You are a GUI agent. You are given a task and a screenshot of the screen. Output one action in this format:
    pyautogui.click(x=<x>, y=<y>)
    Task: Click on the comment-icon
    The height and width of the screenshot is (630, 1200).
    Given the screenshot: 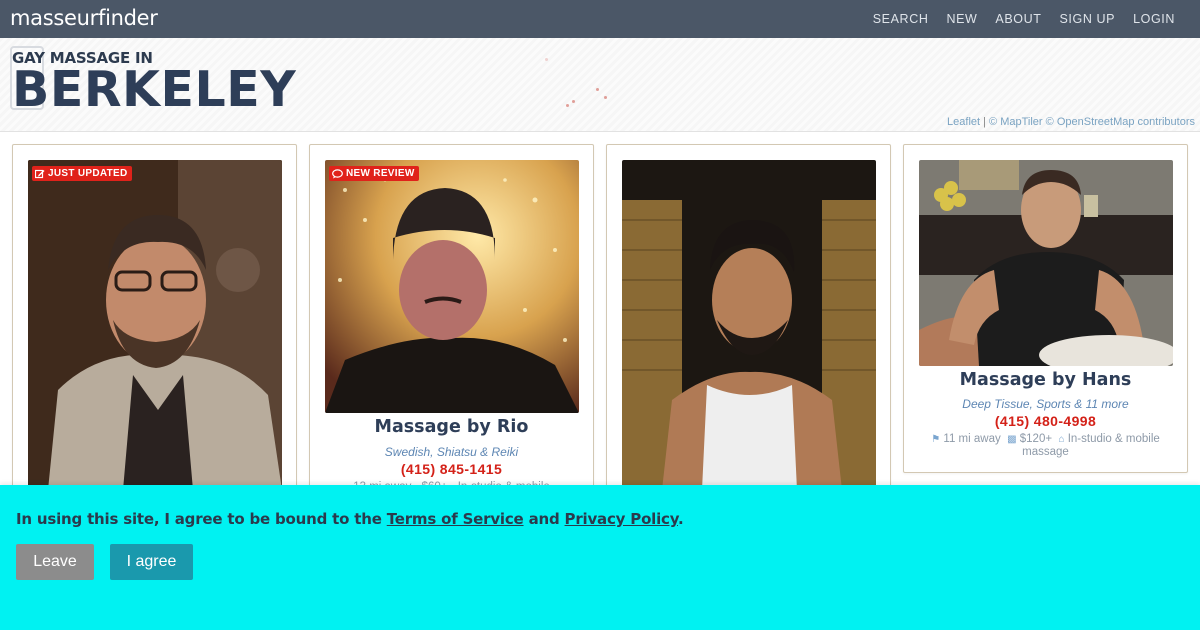 What is the action you would take?
    pyautogui.click(x=337, y=173)
    